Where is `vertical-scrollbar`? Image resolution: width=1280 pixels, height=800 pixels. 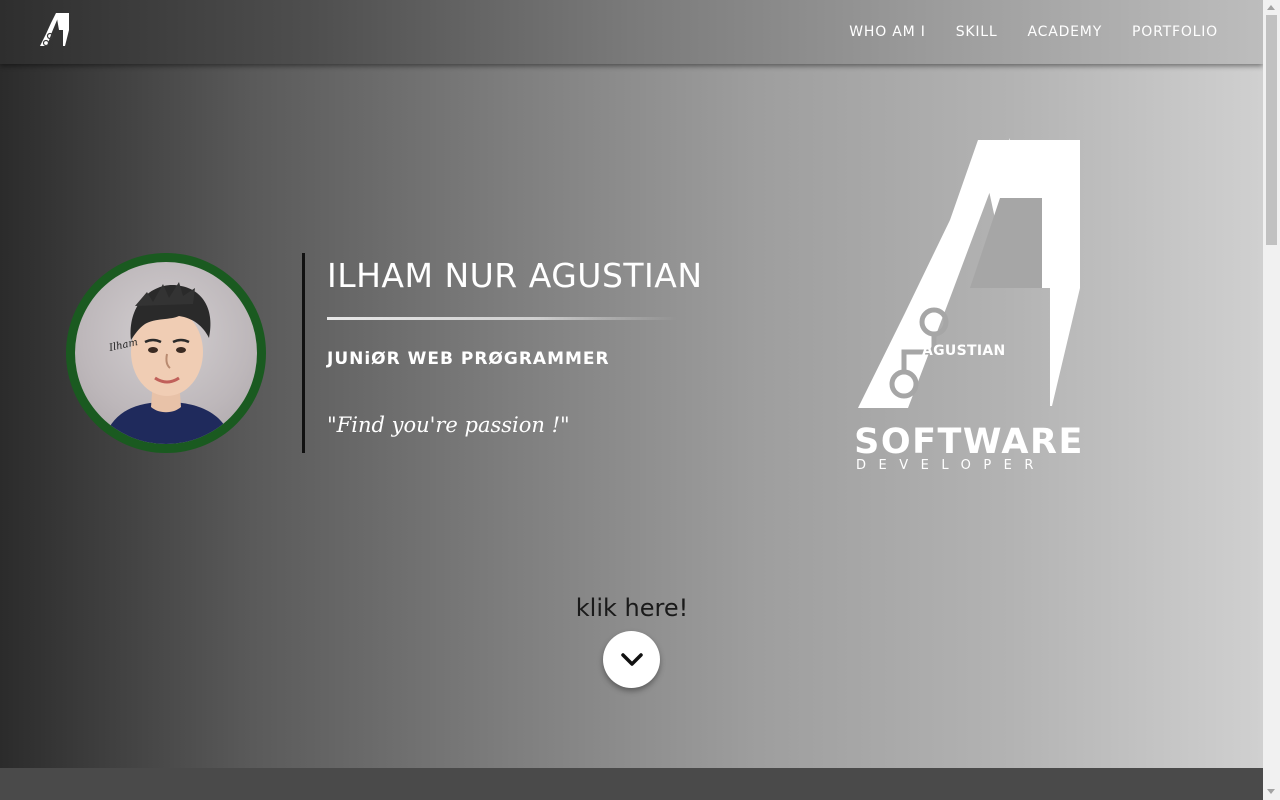
vertical-scrollbar is located at coordinates (1271, 400).